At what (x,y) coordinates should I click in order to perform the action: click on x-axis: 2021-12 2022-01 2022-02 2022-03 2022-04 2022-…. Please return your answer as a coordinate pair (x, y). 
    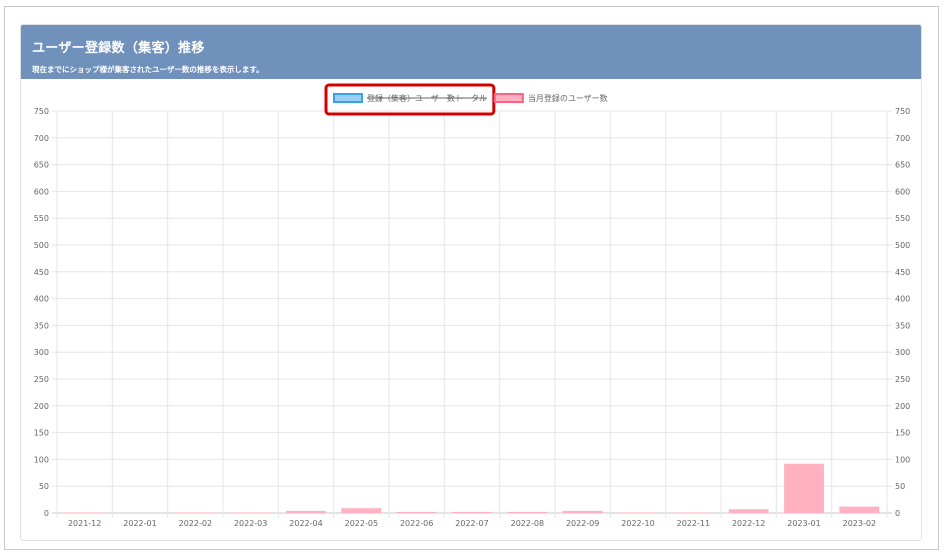
    Looking at the image, I should click on (472, 523).